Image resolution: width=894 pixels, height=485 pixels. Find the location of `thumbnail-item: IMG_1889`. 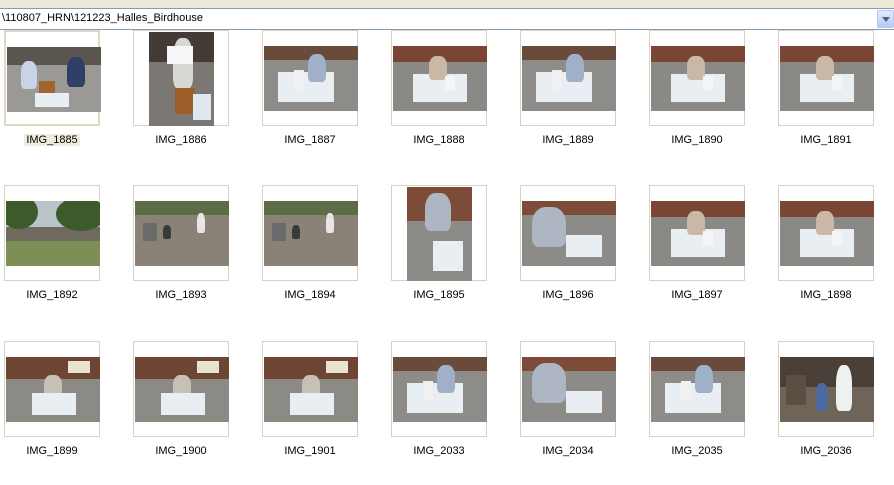

thumbnail-item: IMG_1889 is located at coordinates (568, 92).